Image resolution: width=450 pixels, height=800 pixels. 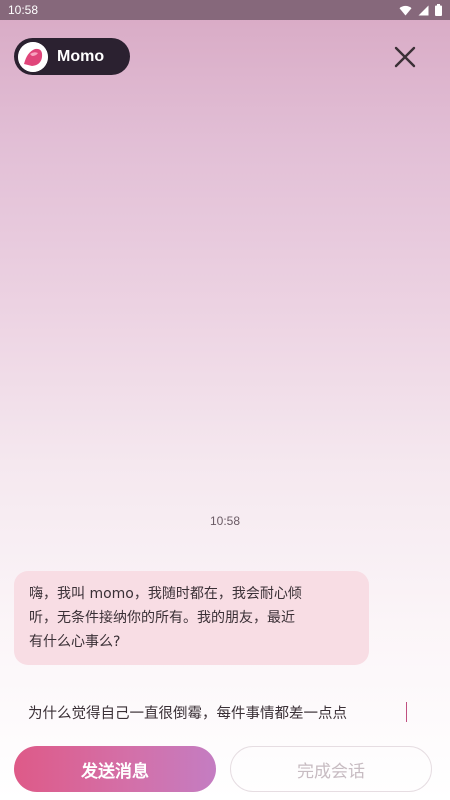 I want to click on composer, so click(x=225, y=712).